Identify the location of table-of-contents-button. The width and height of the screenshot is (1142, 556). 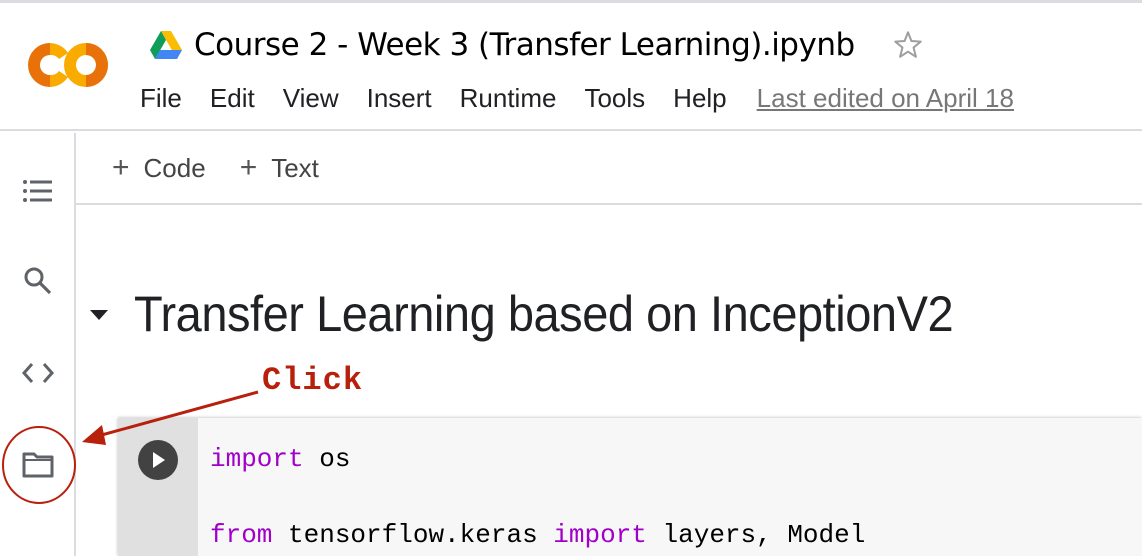
(38, 191).